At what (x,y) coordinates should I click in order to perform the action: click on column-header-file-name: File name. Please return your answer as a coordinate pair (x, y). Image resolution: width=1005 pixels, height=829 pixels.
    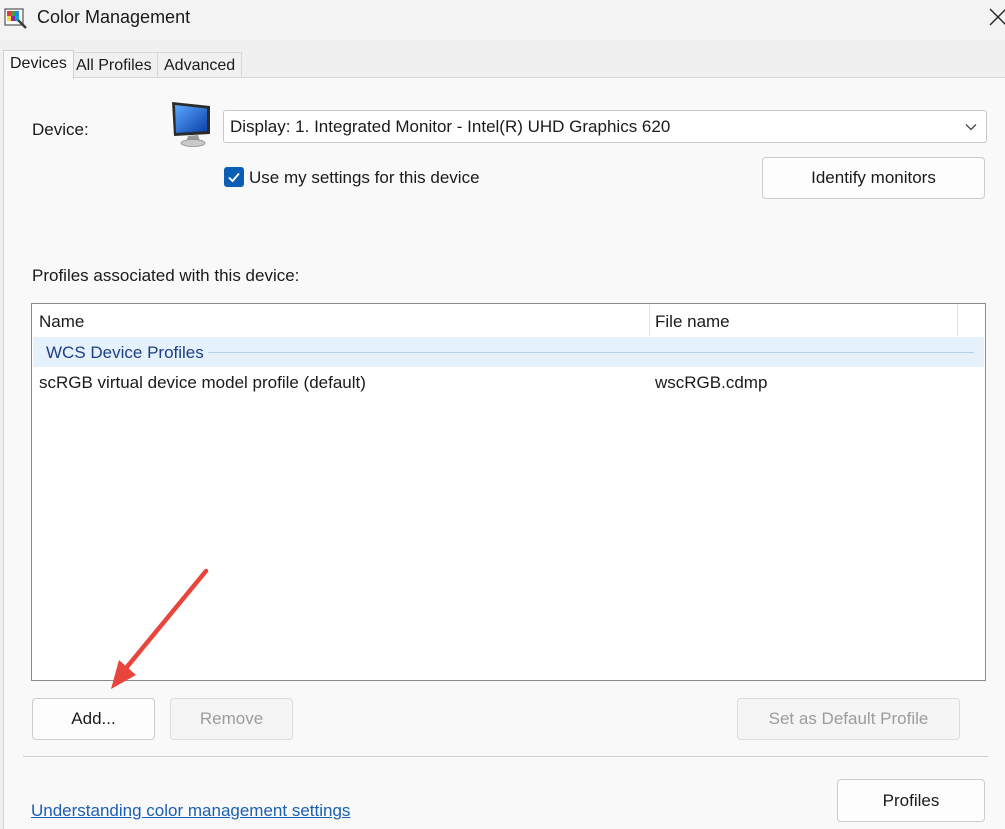
    Looking at the image, I should click on (692, 322).